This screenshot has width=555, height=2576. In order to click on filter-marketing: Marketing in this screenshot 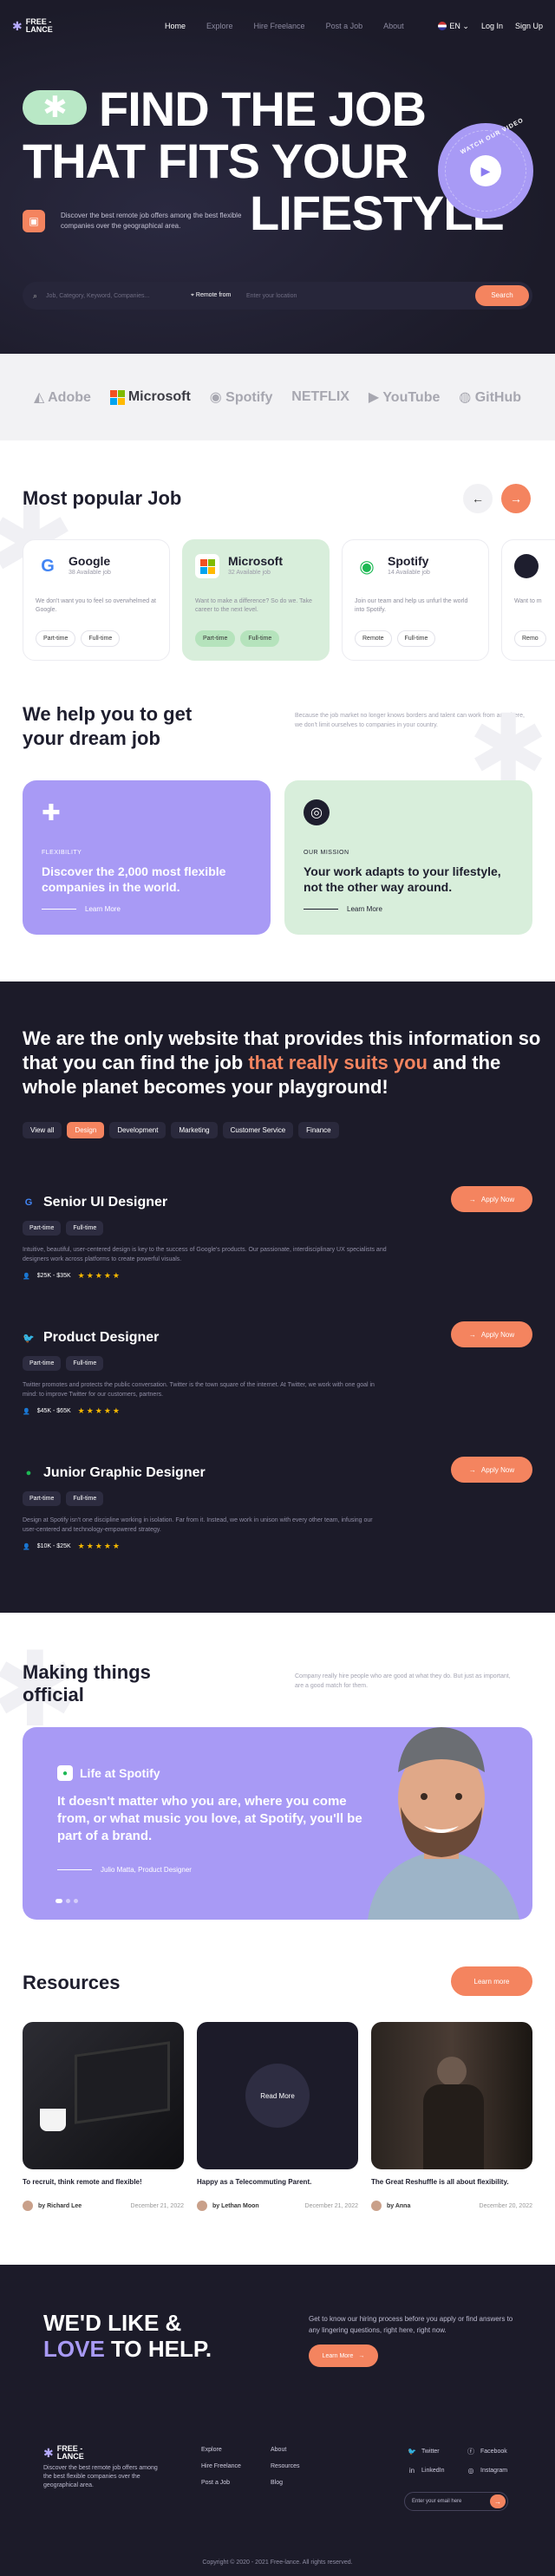, I will do `click(194, 1130)`.